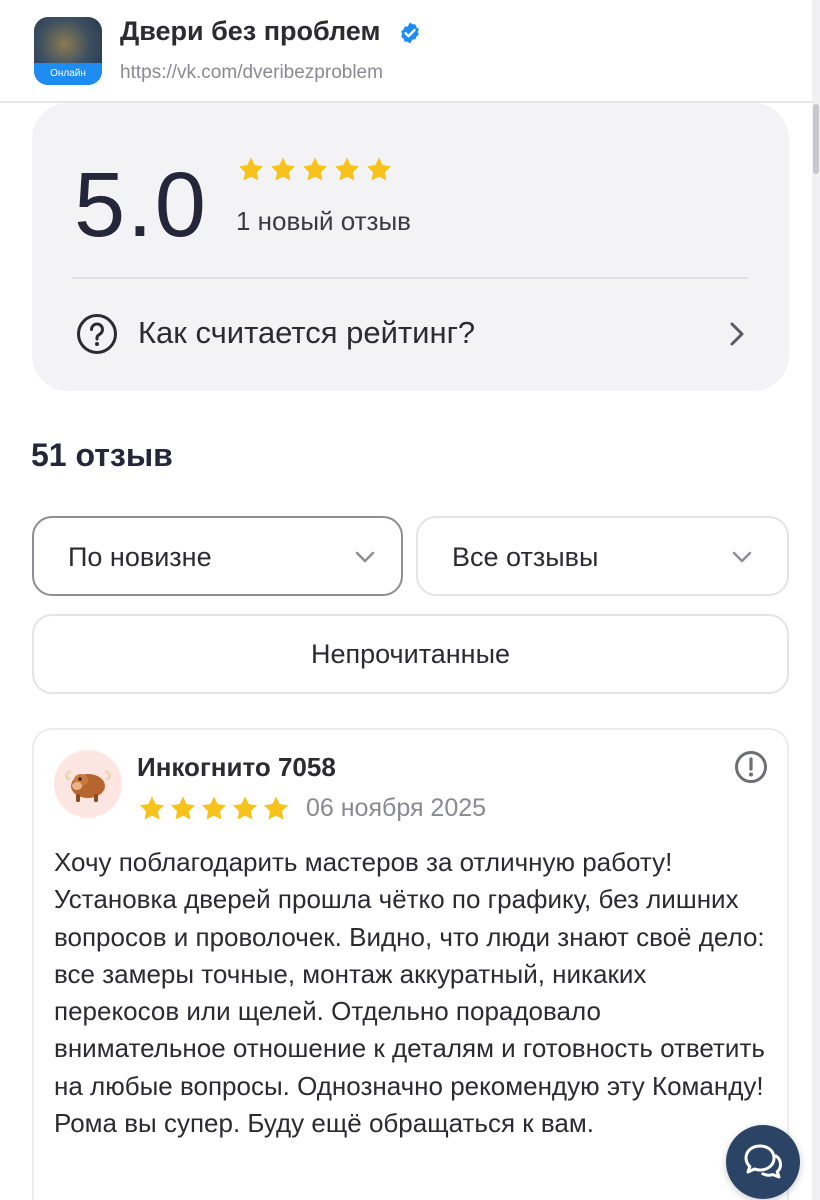  I want to click on reviews-count-title: 51 отзыв, so click(102, 455).